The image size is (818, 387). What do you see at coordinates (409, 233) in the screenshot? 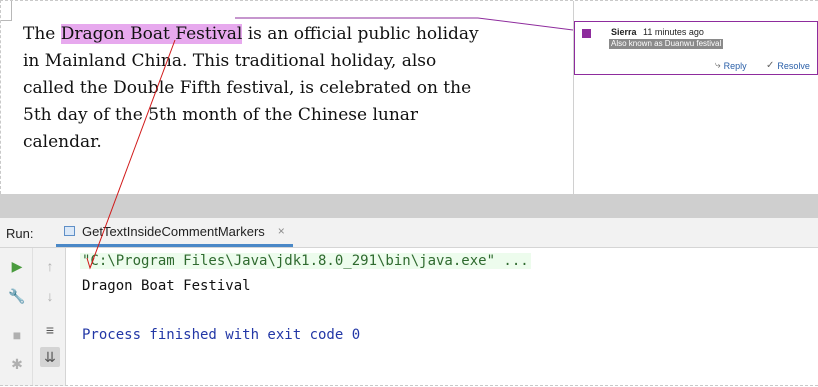
I see `run-panel-header: Run: GetTextInsideCommentMarkers ×` at bounding box center [409, 233].